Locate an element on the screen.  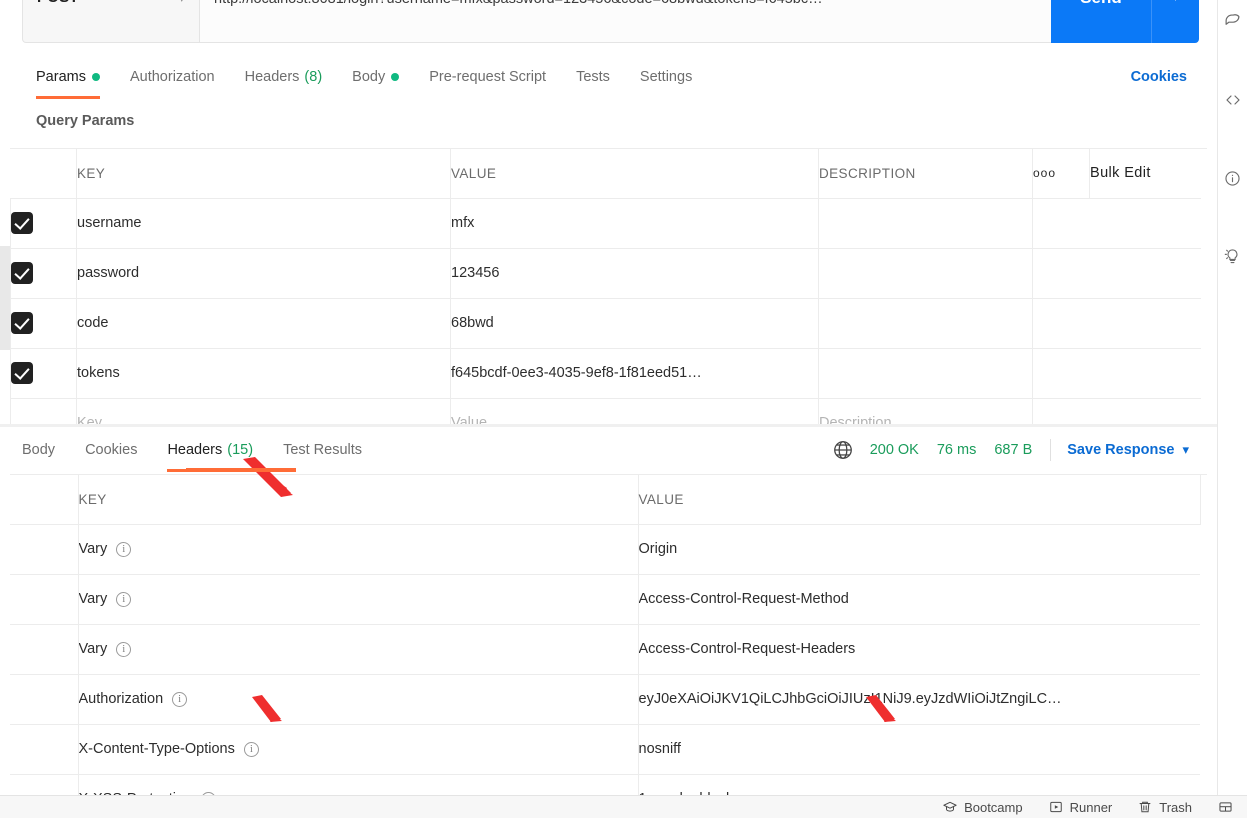
param-value: 68bwd is located at coordinates (634, 323).